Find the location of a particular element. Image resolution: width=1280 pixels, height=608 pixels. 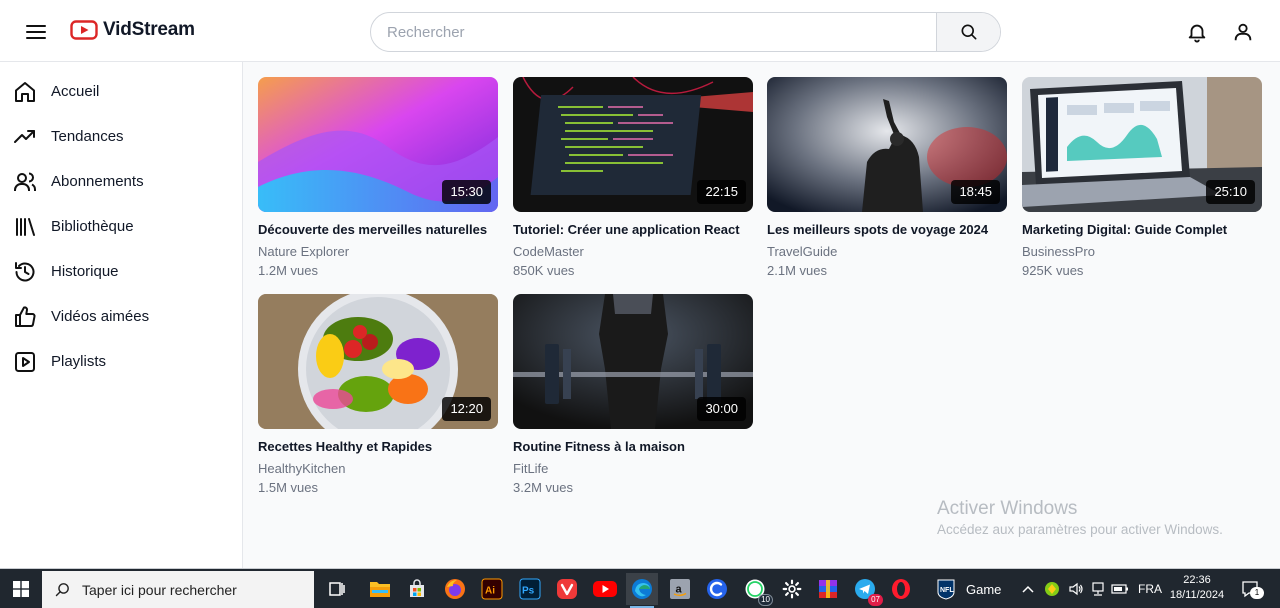

sidebar-item-label: Vidéos aimées is located at coordinates (100, 316).